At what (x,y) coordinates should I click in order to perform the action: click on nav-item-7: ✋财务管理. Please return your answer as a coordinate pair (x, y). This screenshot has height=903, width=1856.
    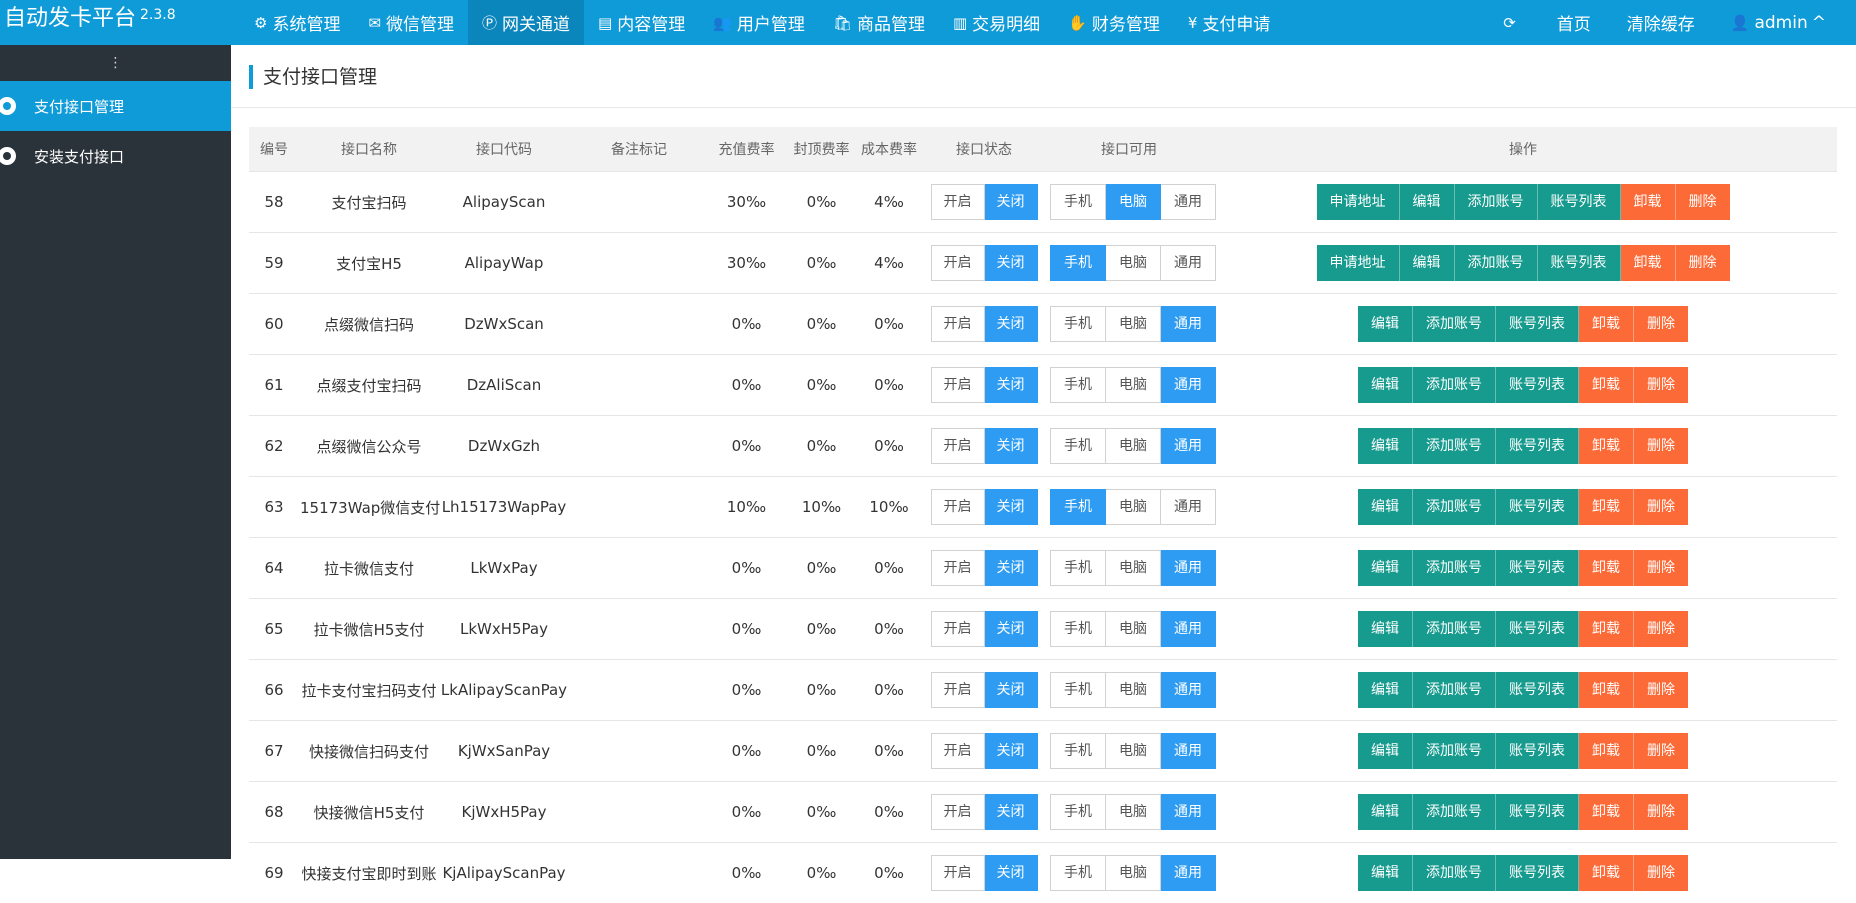
    Looking at the image, I should click on (1114, 22).